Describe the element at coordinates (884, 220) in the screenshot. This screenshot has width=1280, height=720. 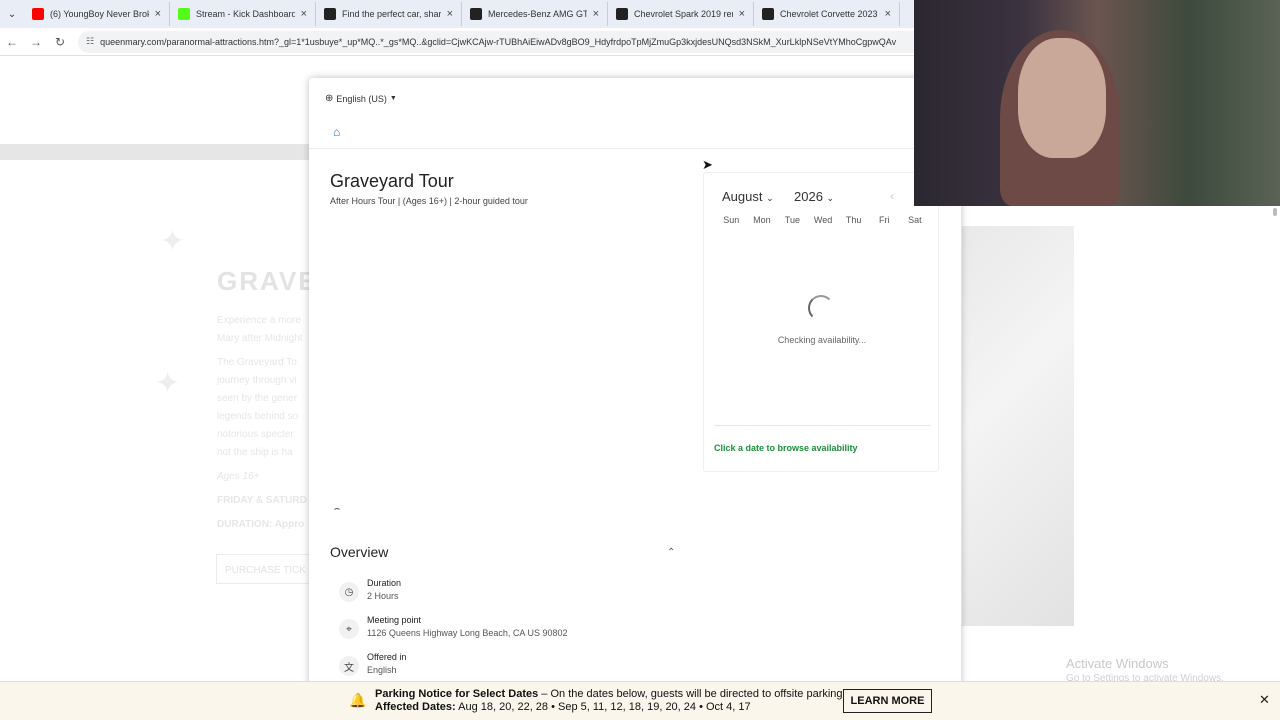
I see `weekday-label: Fri` at that location.